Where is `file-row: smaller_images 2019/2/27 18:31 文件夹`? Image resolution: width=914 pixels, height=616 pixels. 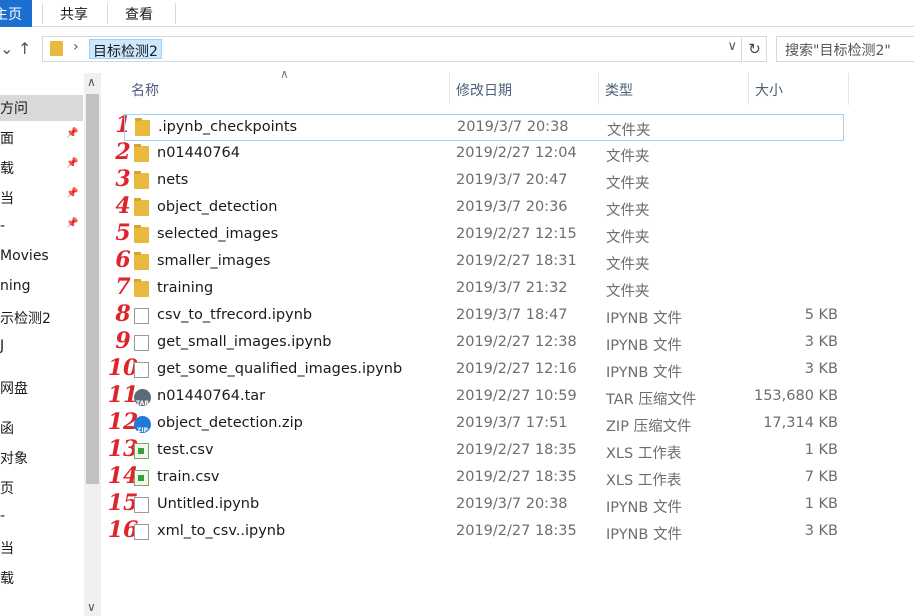
file-row: smaller_images 2019/2/27 18:31 文件夹 is located at coordinates (484, 262).